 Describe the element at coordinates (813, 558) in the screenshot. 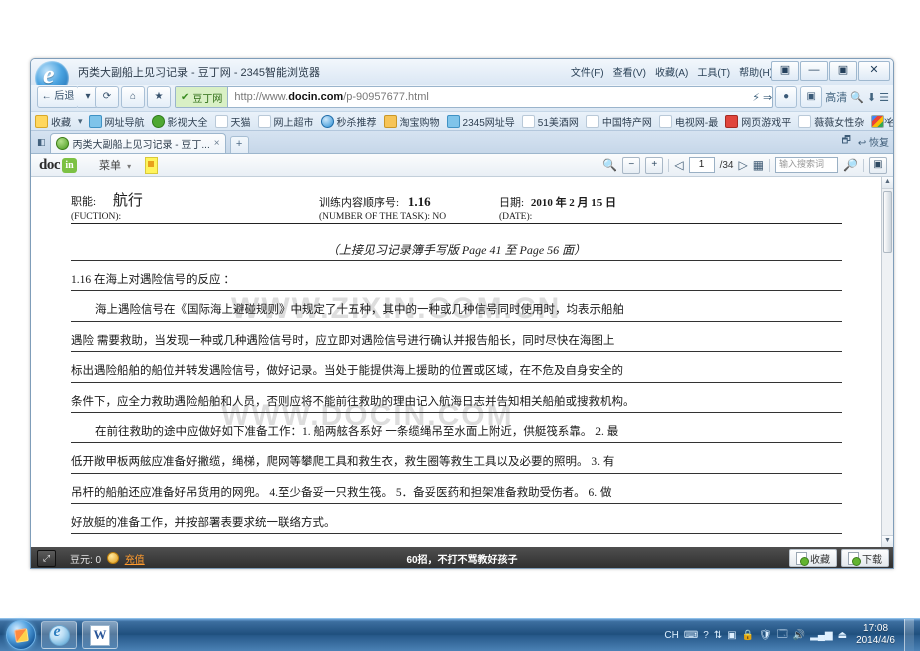

I see `add-favorite-button: 收藏` at that location.